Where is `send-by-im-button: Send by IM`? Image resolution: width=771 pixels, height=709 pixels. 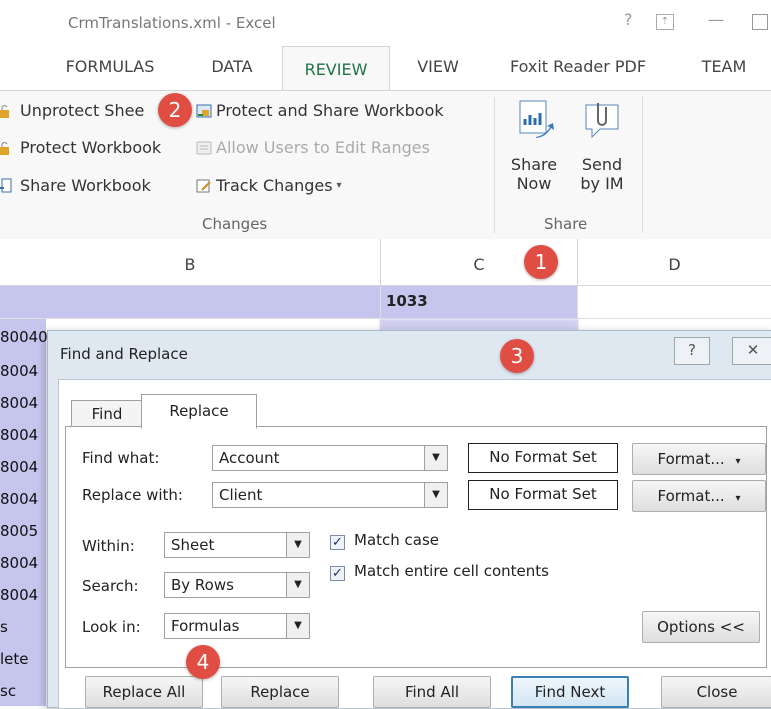 send-by-im-button: Send by IM is located at coordinates (602, 153).